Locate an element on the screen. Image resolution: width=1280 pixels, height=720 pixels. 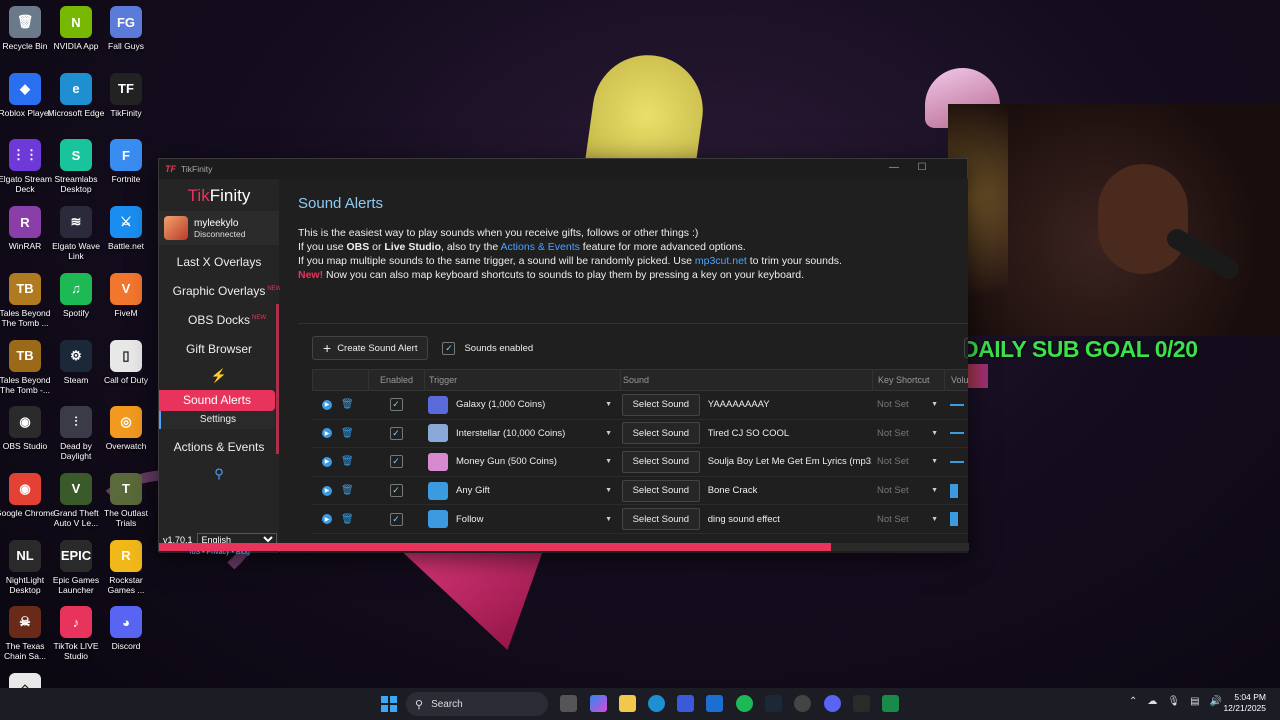
outlook-icon is located at coordinates (714, 703).